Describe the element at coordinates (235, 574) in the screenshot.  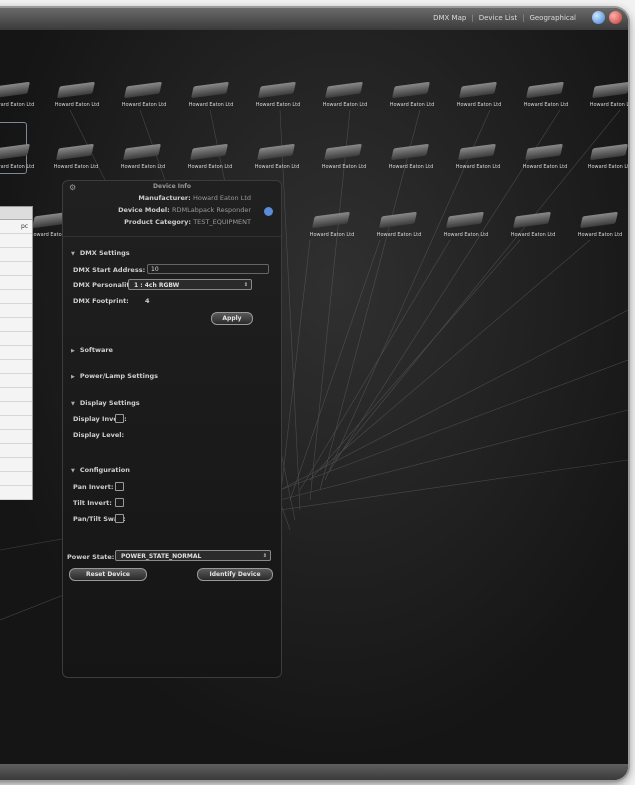
I see `identify-device-button: Identify Device` at that location.